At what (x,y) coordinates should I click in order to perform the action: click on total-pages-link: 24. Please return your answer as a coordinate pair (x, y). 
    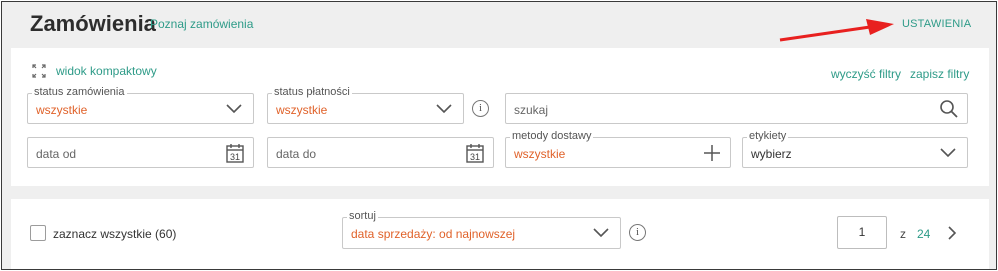
    Looking at the image, I should click on (923, 234).